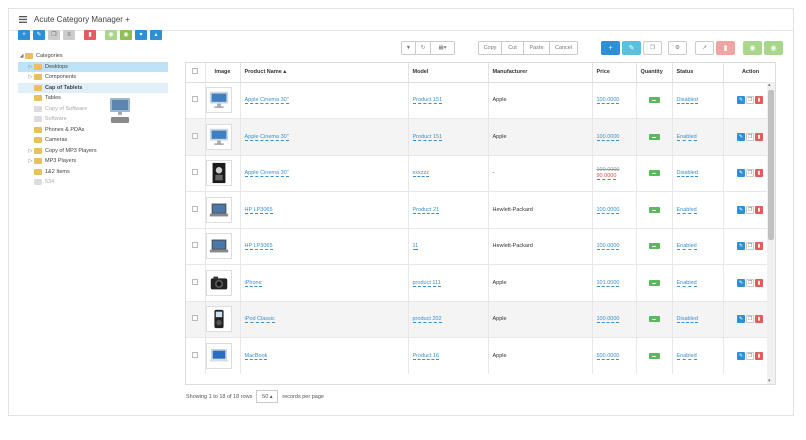 Image resolution: width=806 pixels, height=440 pixels. I want to click on product-name: MacBook, so click(256, 356).